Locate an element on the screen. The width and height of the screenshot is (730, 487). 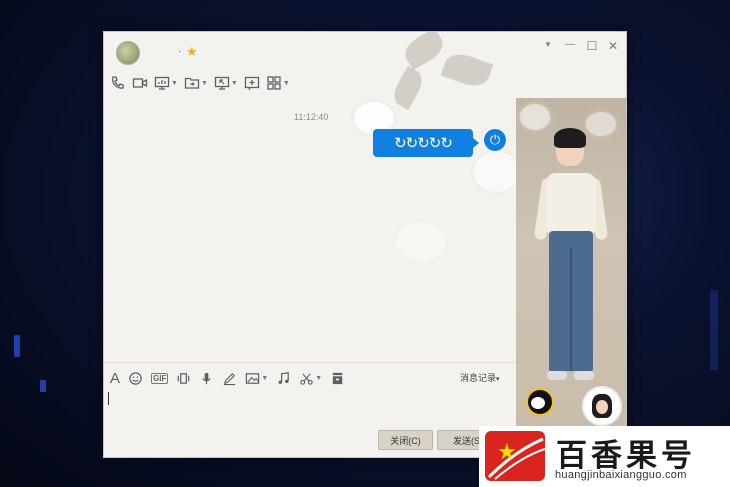
red-packet-button is located at coordinates (337, 378).